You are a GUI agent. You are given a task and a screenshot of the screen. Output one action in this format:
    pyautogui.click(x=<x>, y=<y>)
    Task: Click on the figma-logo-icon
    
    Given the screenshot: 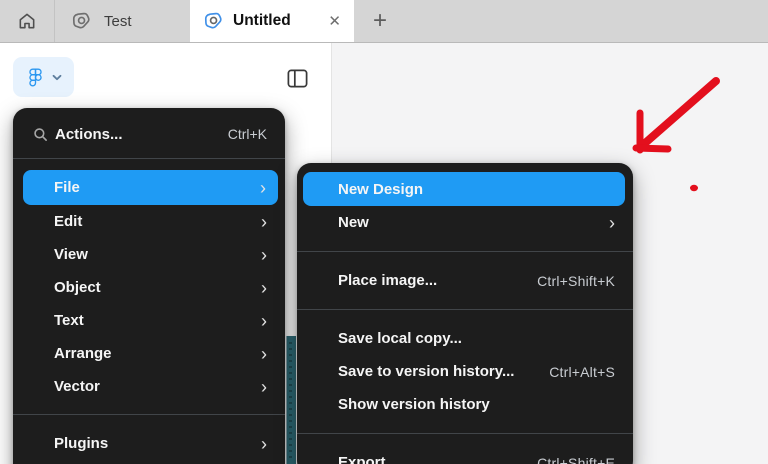 What is the action you would take?
    pyautogui.click(x=35, y=77)
    